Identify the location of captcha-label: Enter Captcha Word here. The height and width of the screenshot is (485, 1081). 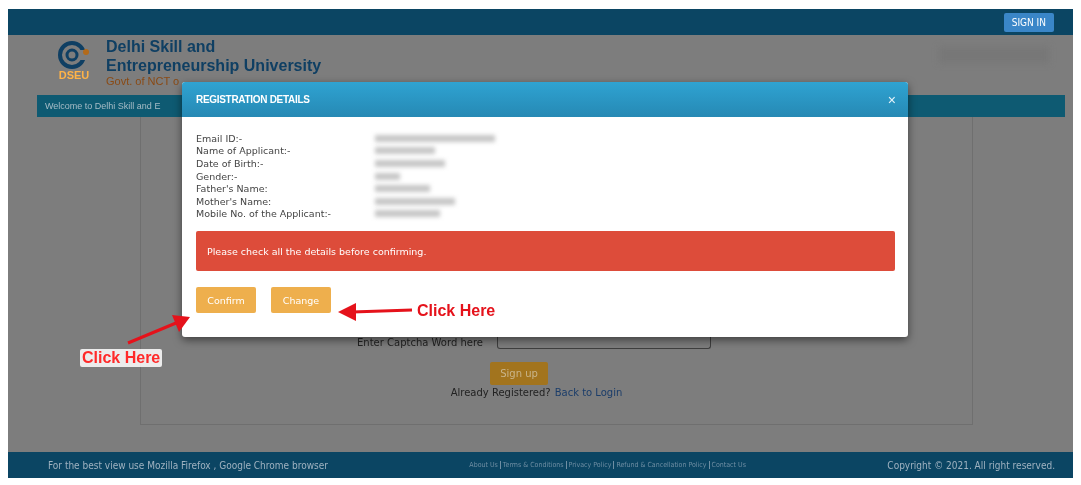
(420, 342).